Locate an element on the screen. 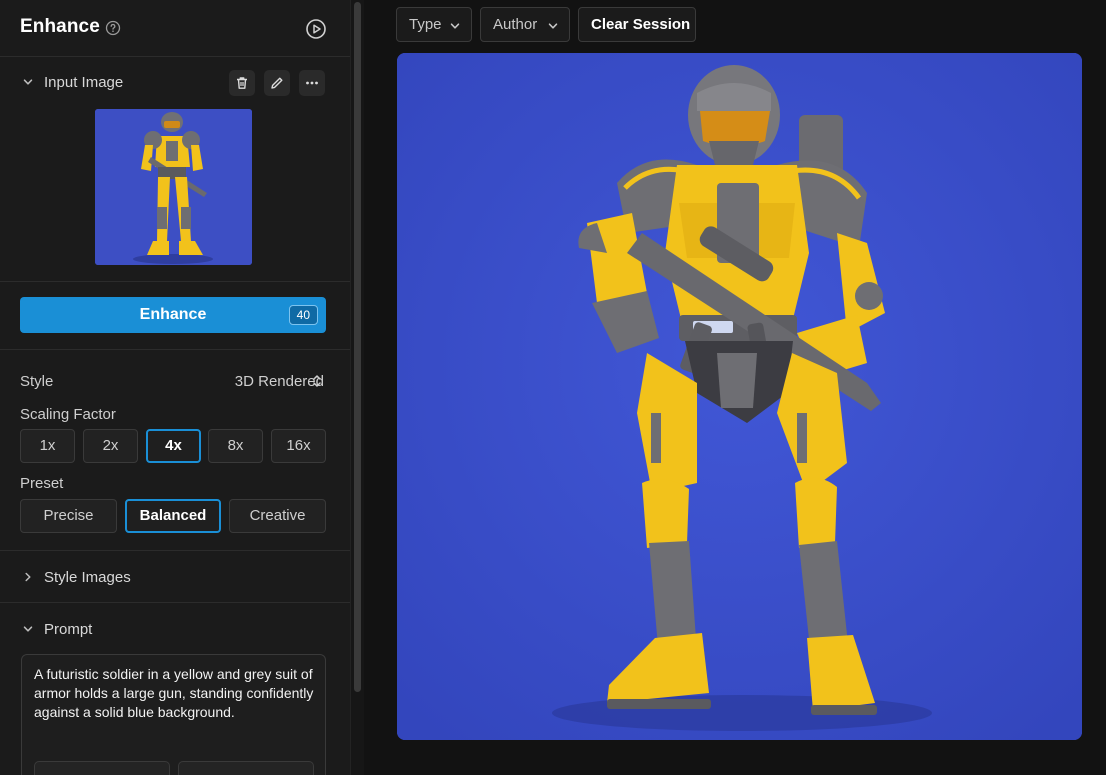 The height and width of the screenshot is (775, 1106). input-image-label: Input Image is located at coordinates (84, 82).